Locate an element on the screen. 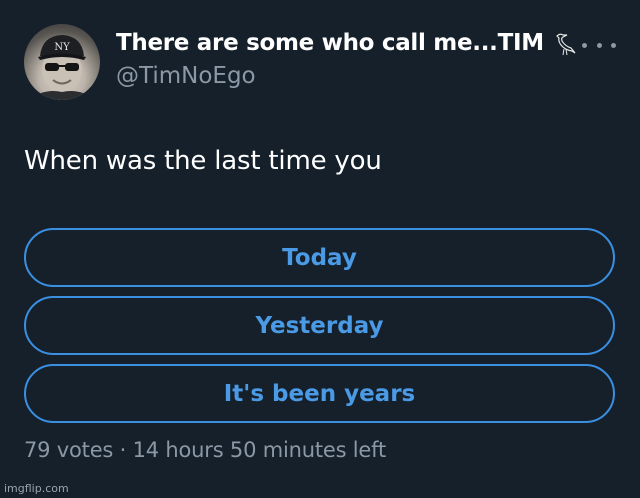  poll-option-label: Yesterday is located at coordinates (319, 325).